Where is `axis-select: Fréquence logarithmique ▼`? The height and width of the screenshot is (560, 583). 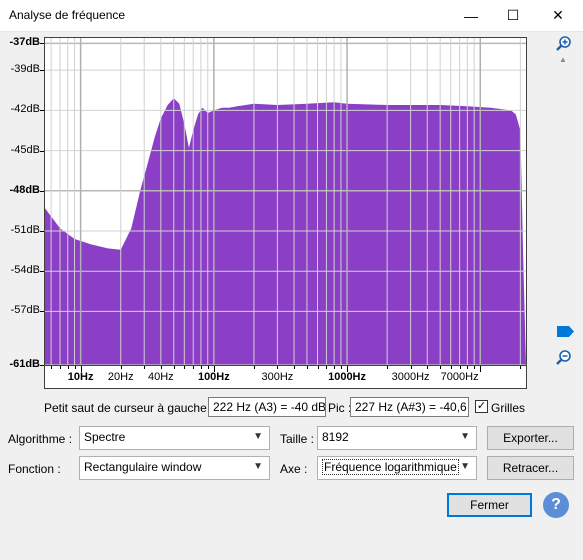 axis-select: Fréquence logarithmique ▼ is located at coordinates (397, 468).